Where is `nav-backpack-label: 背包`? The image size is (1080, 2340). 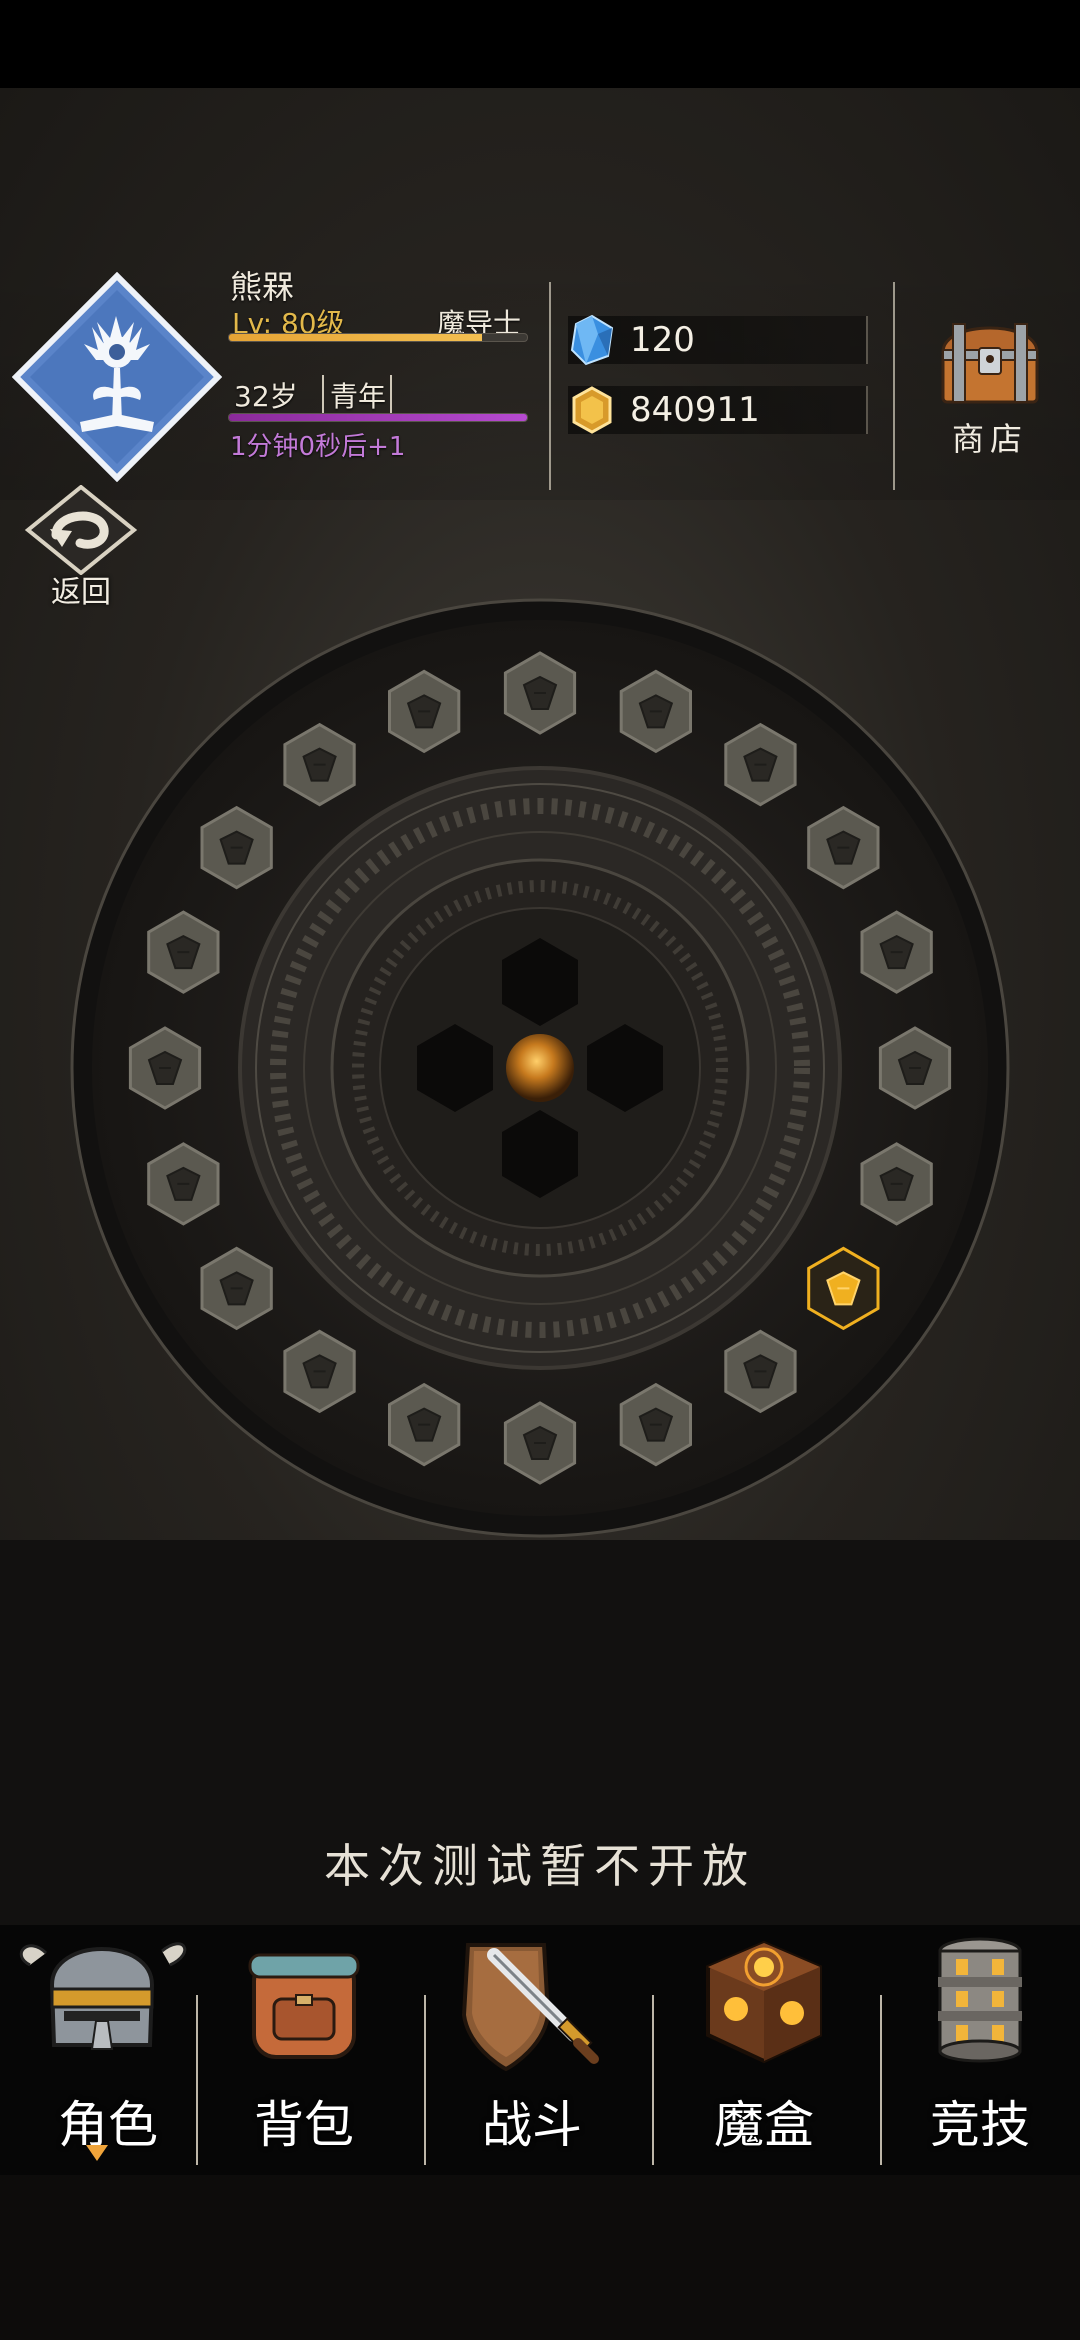 nav-backpack-label: 背包 is located at coordinates (304, 2125).